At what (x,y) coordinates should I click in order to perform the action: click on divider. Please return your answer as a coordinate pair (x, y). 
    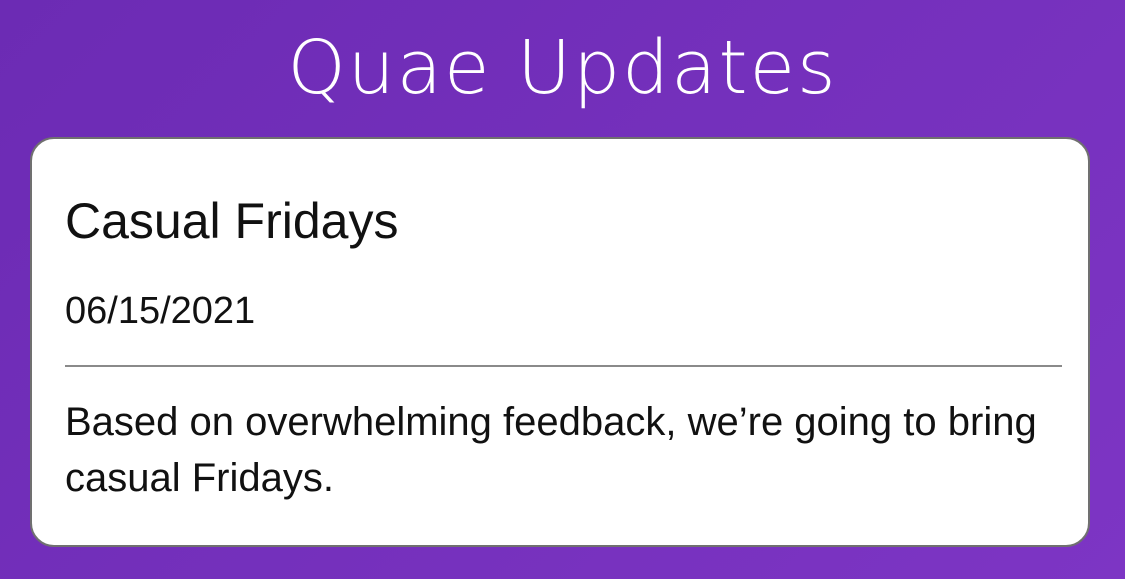
    Looking at the image, I should click on (563, 366).